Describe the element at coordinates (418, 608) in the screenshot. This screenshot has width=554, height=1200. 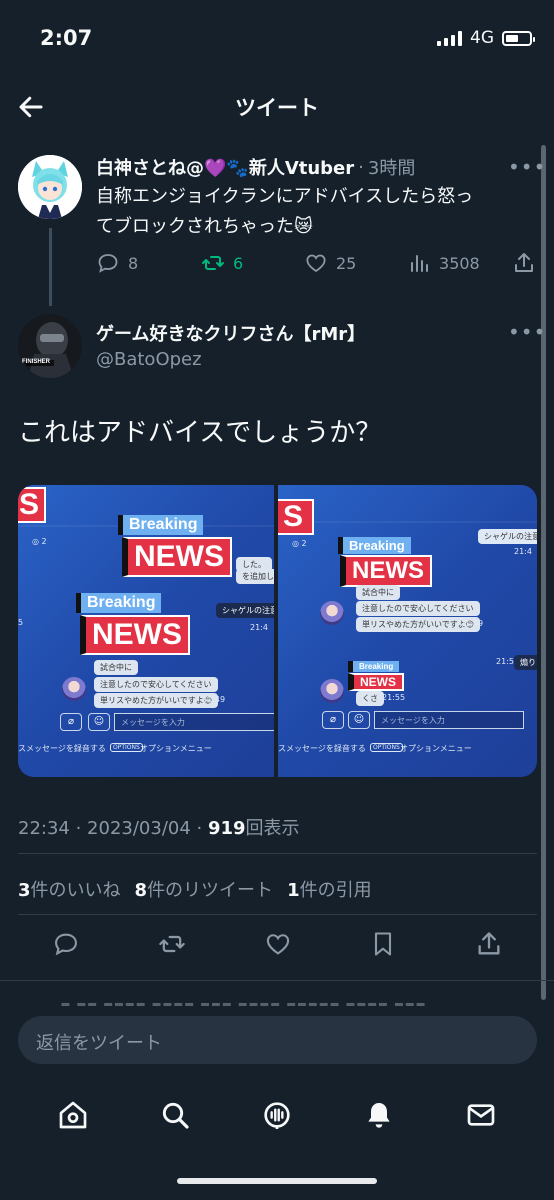
I see `img2-msg-2: 注意したので安心してください` at that location.